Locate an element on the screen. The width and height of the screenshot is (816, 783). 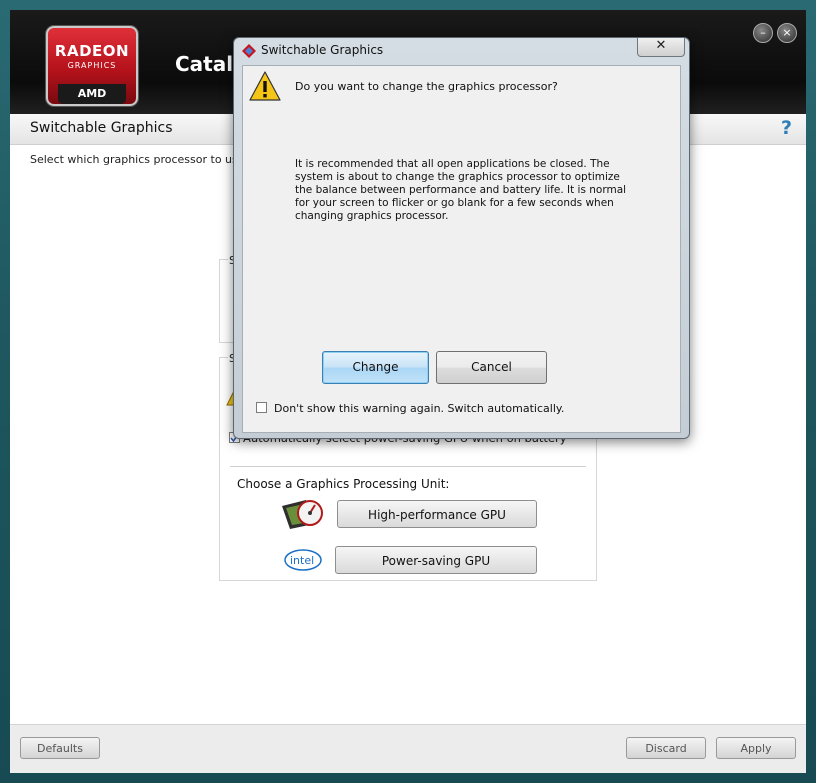
discard-button: Discard is located at coordinates (666, 748).